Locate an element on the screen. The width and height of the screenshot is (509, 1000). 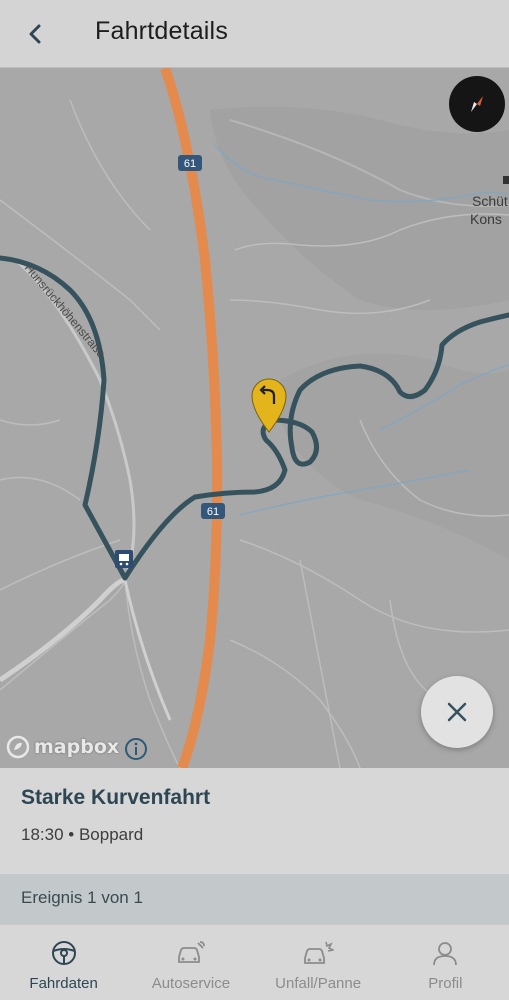
nav-label-profil: Profil is located at coordinates (445, 983).